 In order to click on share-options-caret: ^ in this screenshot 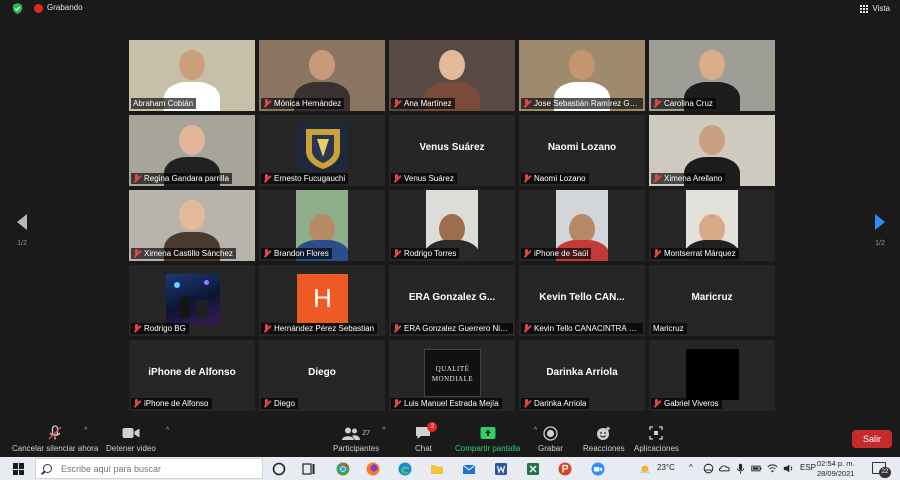, I will do `click(535, 430)`.